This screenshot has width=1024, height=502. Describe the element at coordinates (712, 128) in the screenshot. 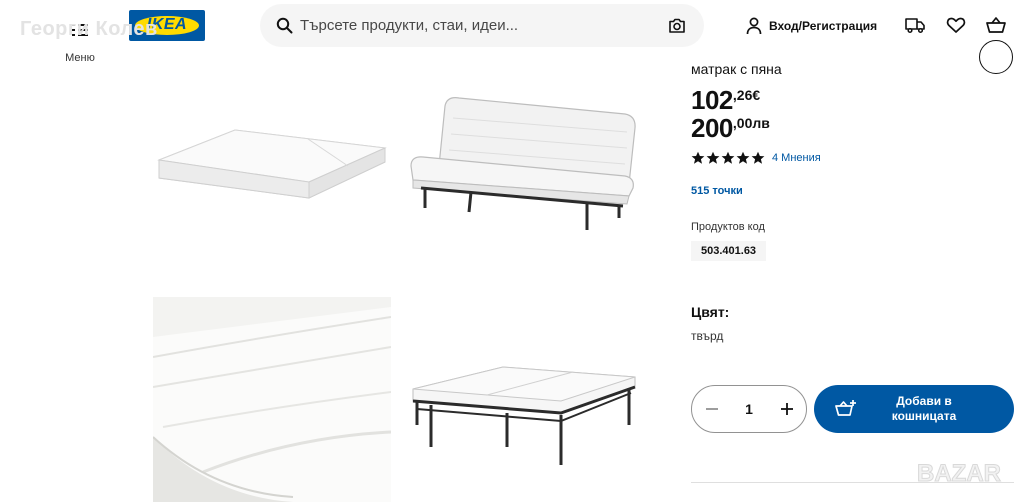

I see `price-bgn-integer: 200` at that location.